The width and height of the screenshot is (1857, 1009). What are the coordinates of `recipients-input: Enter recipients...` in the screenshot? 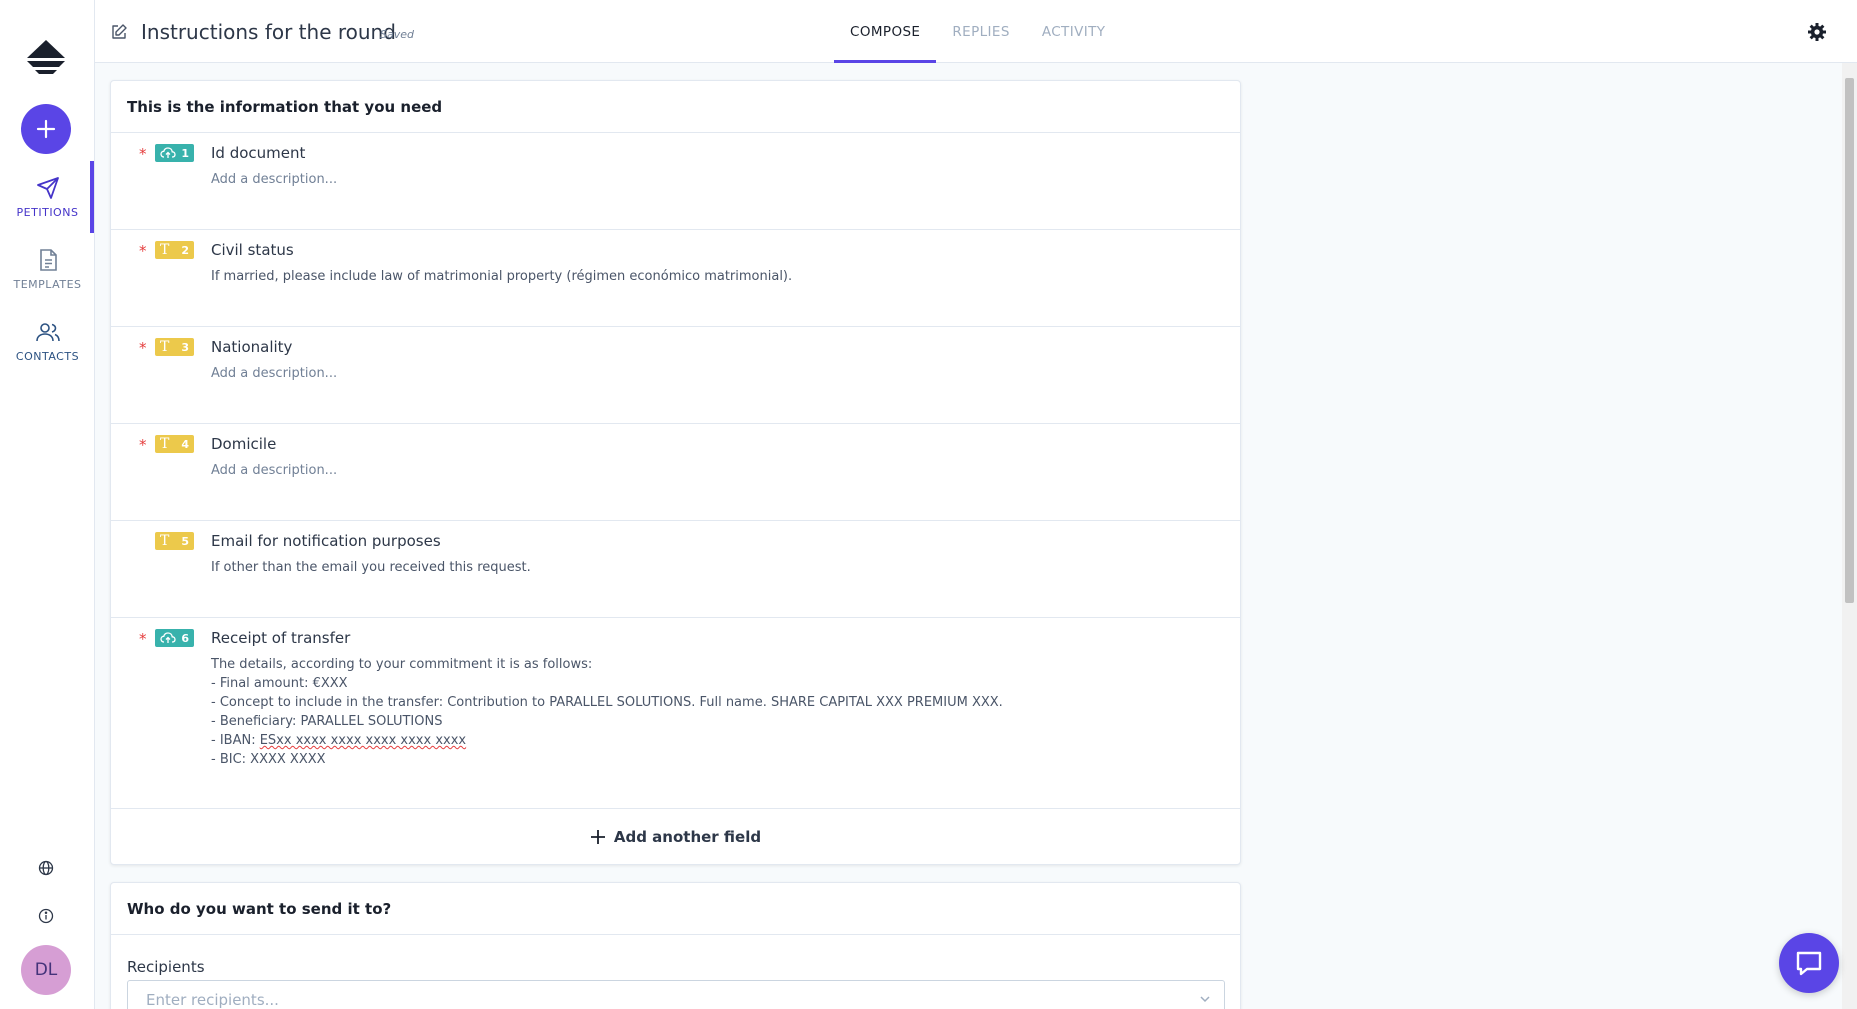 It's located at (676, 994).